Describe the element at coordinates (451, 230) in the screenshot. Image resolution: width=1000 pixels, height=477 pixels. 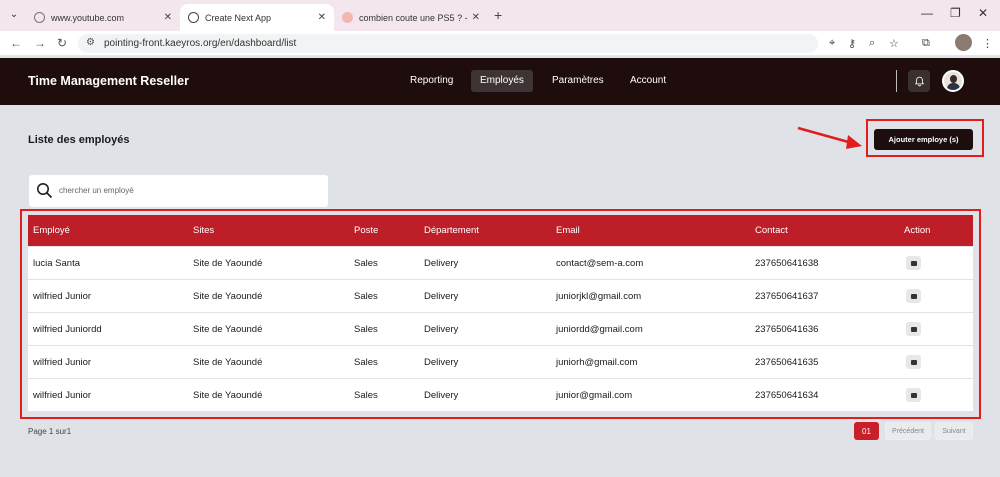
I see `col-header-departement: Département` at that location.